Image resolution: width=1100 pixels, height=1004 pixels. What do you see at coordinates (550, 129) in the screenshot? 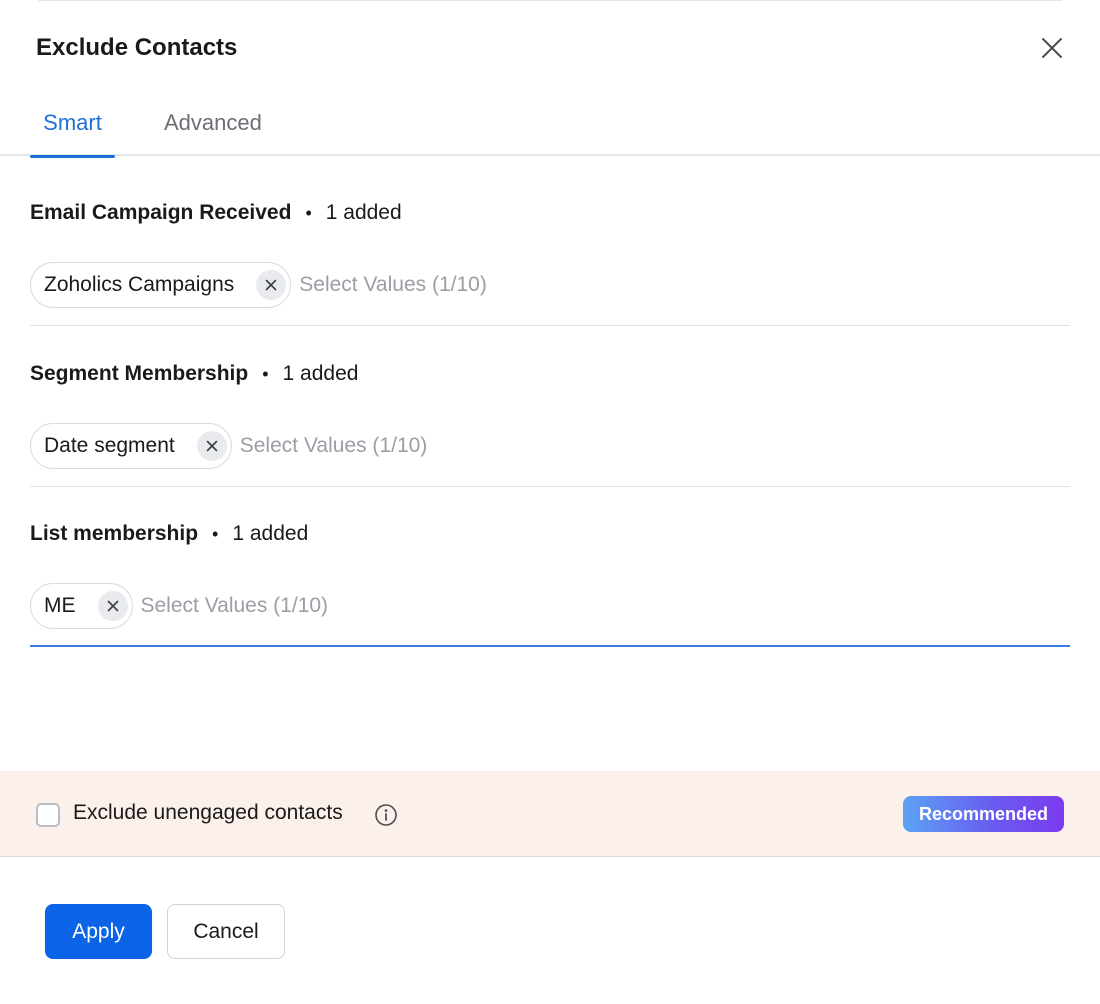
I see `tab-bar: Smart Advanced` at bounding box center [550, 129].